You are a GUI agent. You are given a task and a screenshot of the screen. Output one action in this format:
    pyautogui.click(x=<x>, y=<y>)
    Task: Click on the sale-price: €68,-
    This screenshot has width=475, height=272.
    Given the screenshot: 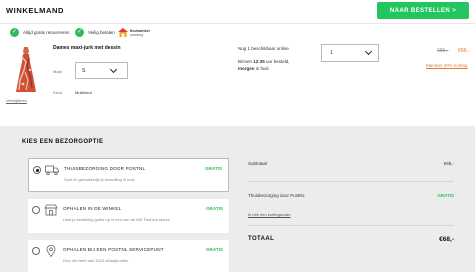 What is the action you would take?
    pyautogui.click(x=464, y=51)
    